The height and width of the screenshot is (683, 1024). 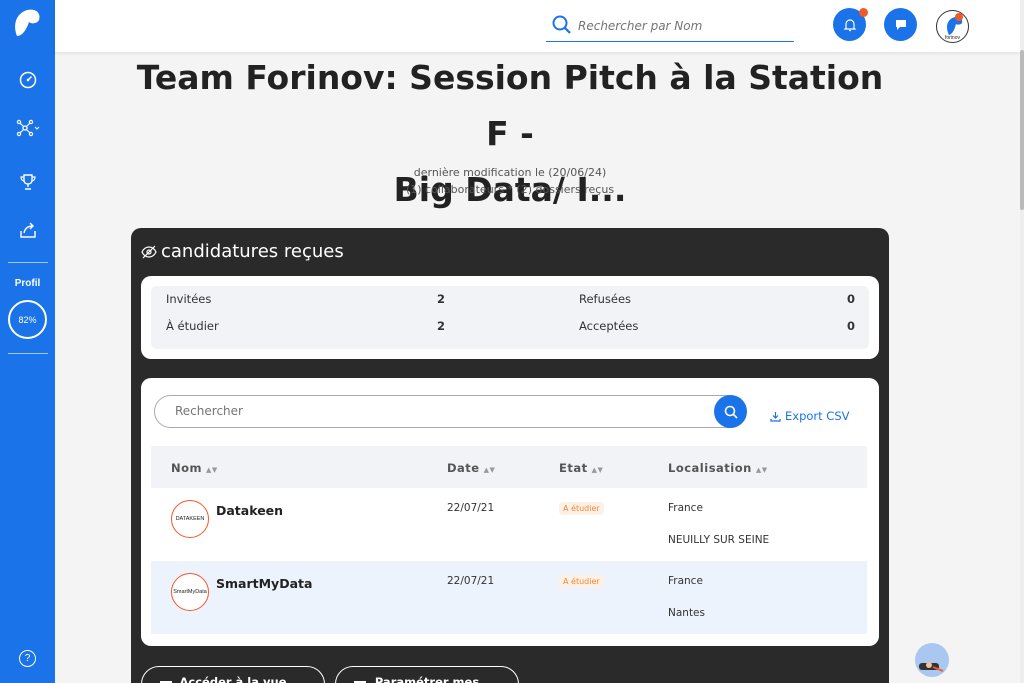 What do you see at coordinates (192, 326) in the screenshot?
I see `stat-a-etudier-label: À étudier` at bounding box center [192, 326].